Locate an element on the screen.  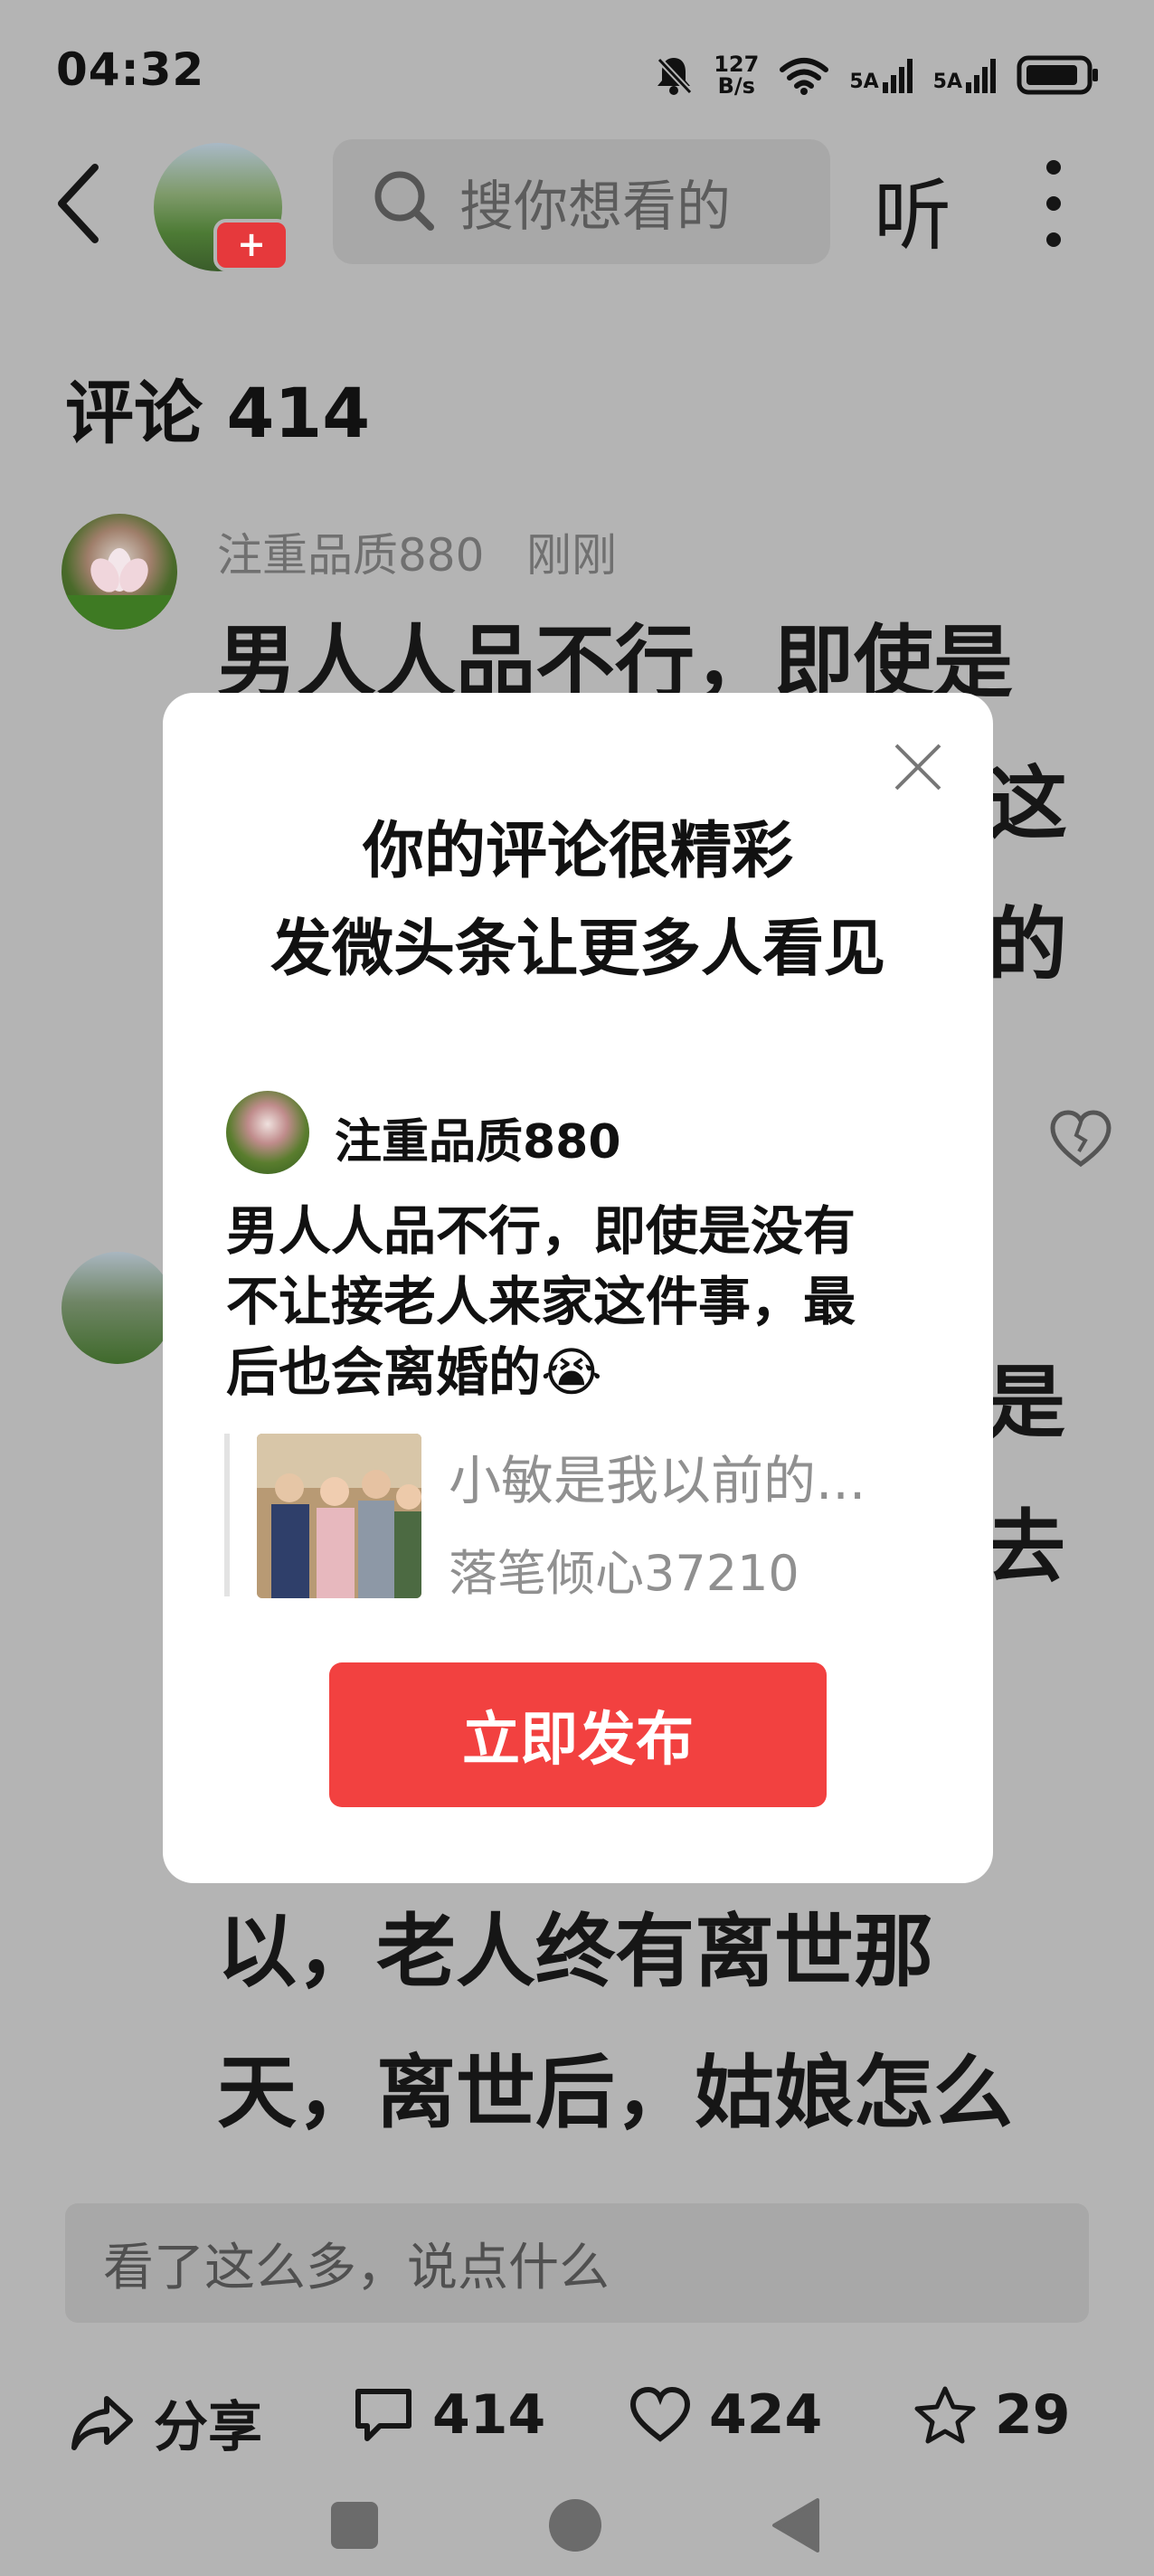
share-label: 分享 is located at coordinates (208, 2427).